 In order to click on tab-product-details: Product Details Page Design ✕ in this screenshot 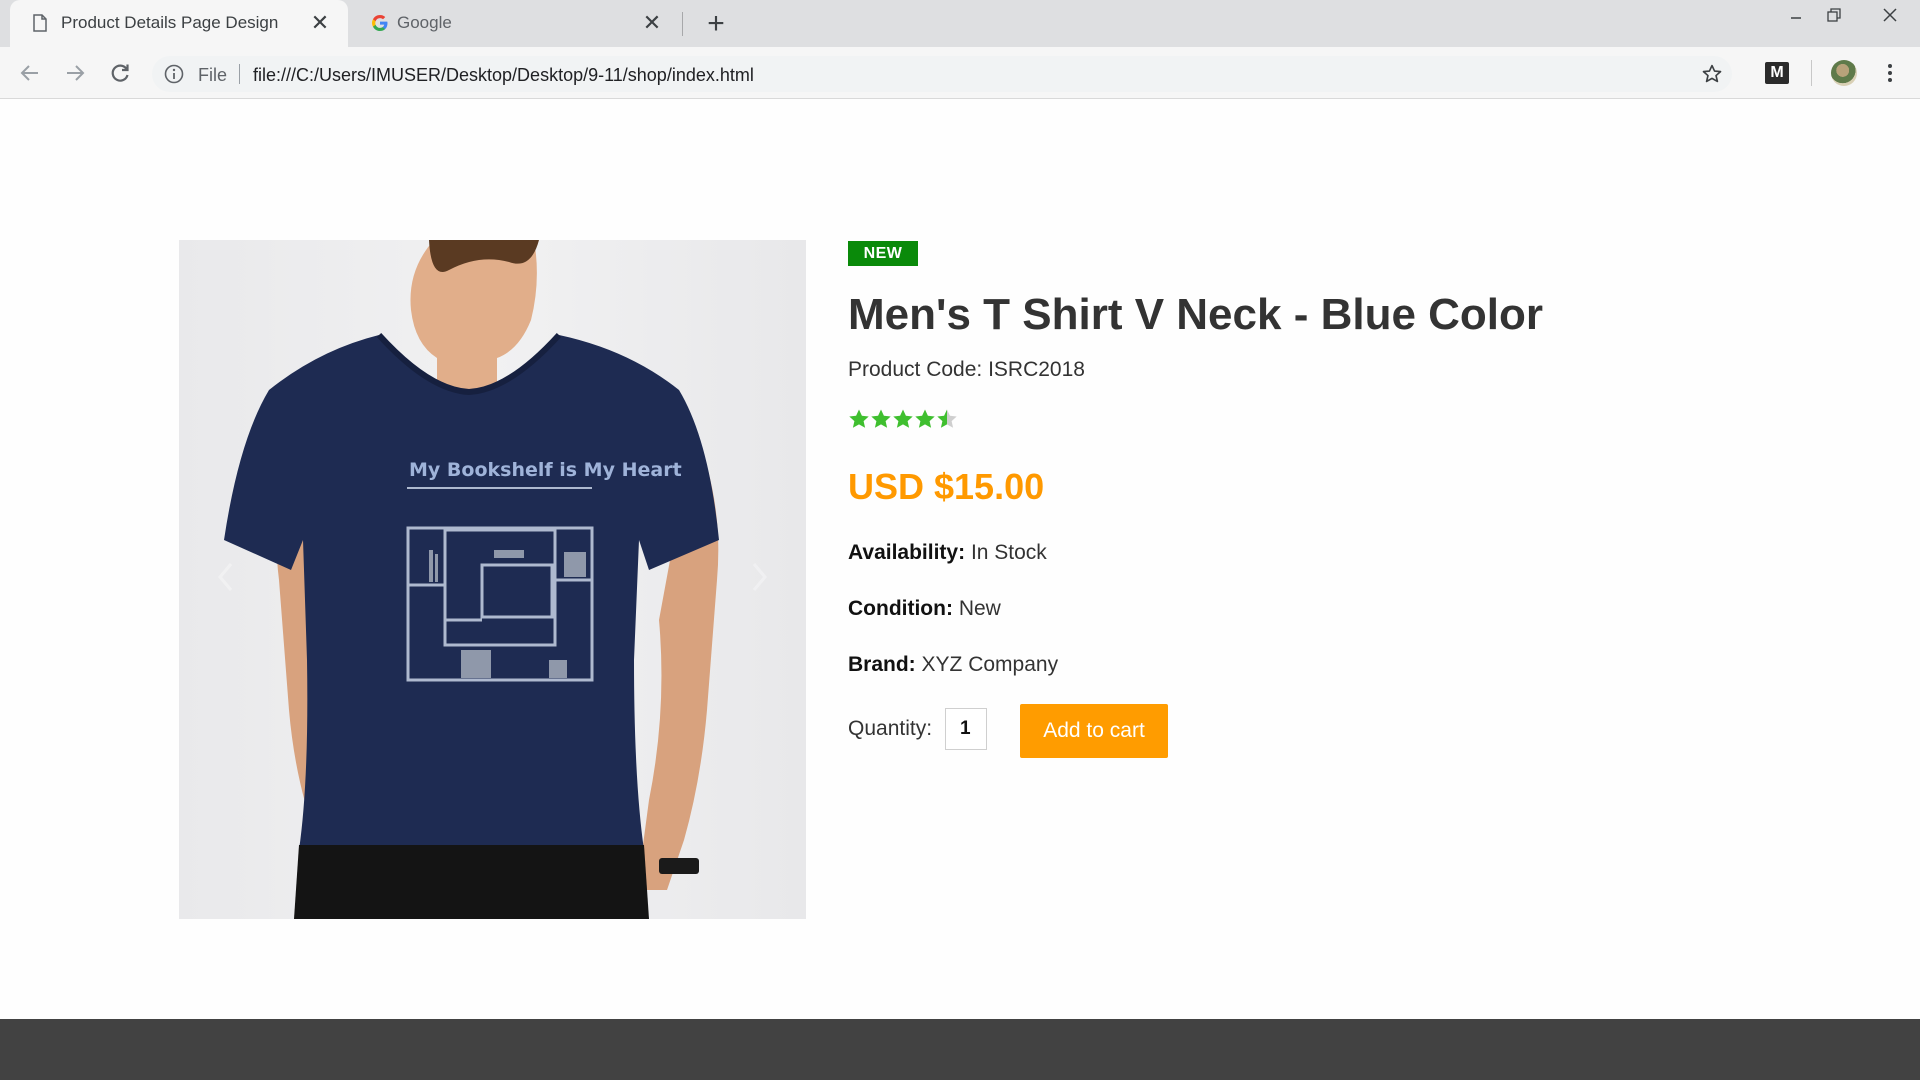, I will do `click(179, 23)`.